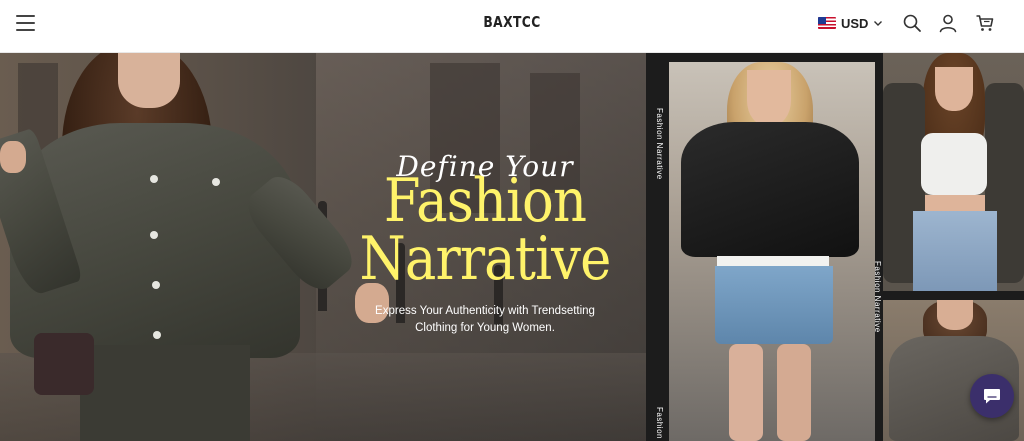  I want to click on vertical-label: Fashion N, so click(659, 424).